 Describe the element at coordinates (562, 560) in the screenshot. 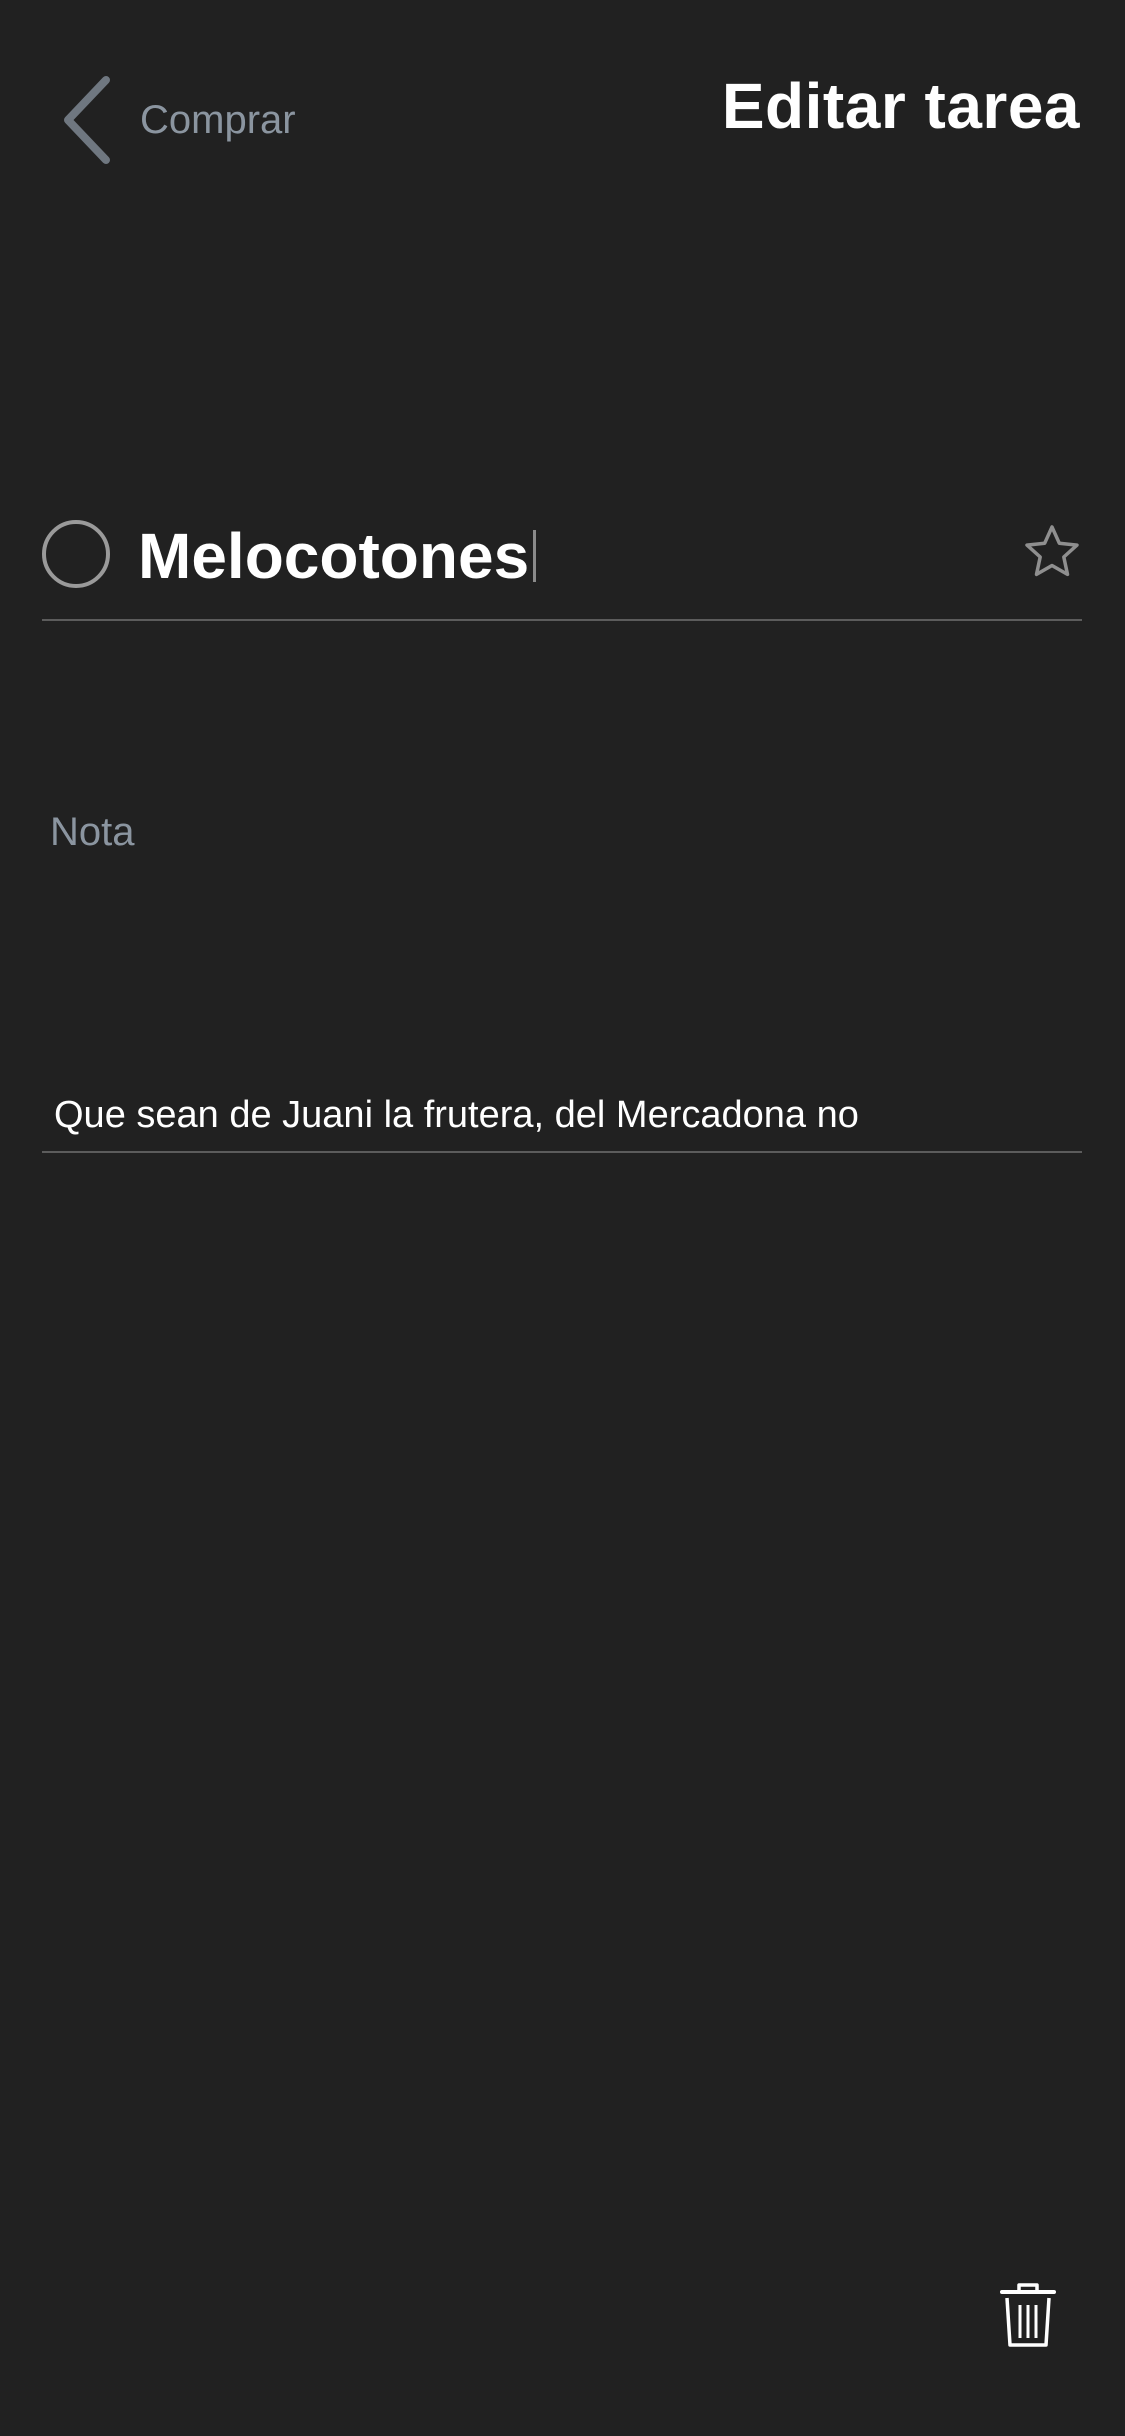

I see `task-row: Melocotones` at that location.